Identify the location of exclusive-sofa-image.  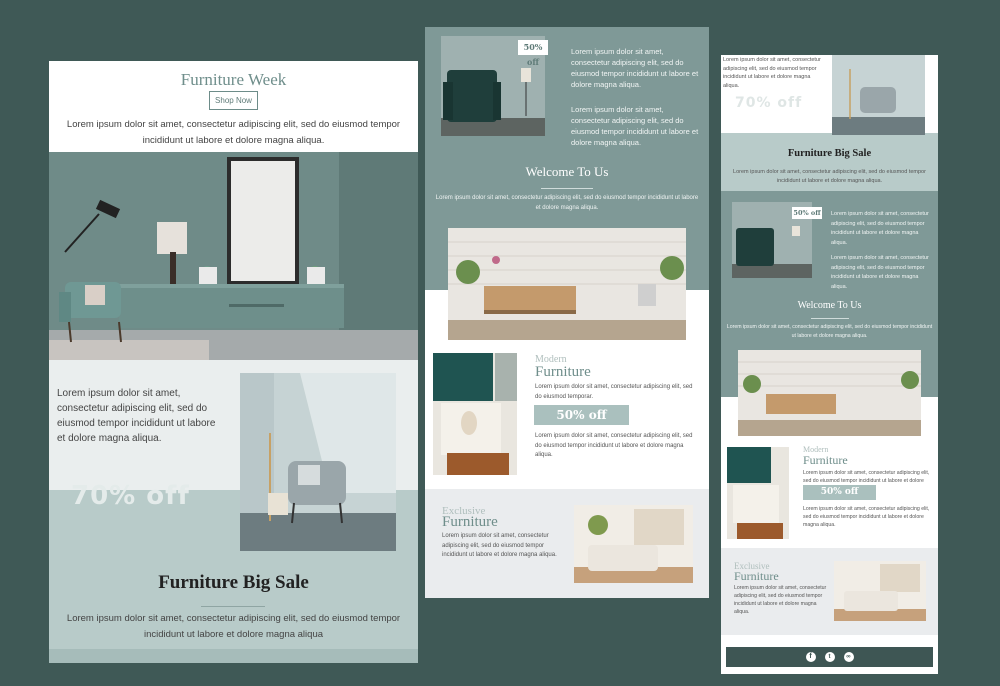
(633, 544).